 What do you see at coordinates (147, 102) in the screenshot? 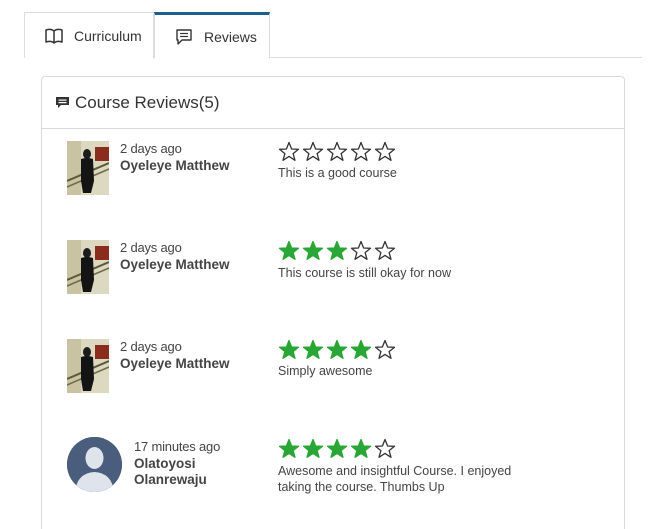
I see `panel-title: Course Reviews(5)` at bounding box center [147, 102].